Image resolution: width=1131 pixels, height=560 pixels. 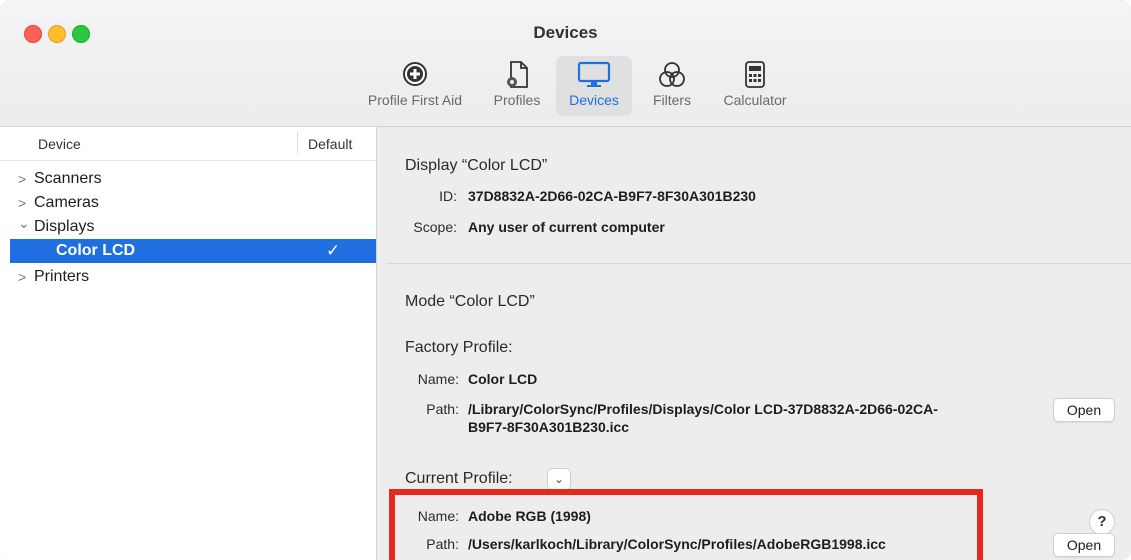 I want to click on tree-item-cameras: > Cameras, so click(x=188, y=203).